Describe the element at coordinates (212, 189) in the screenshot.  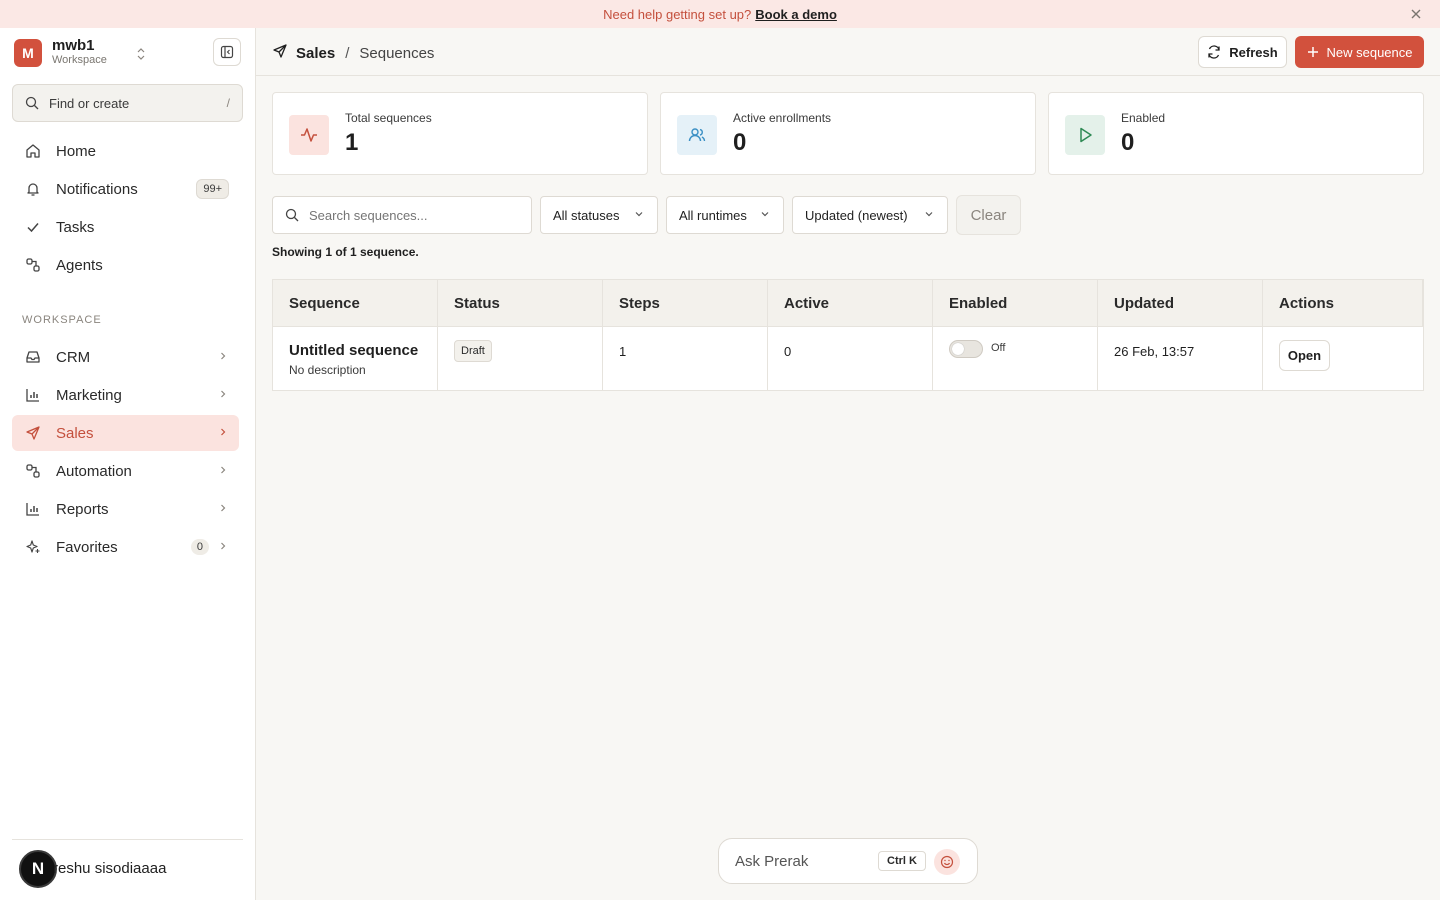
I see `notifications-badge: 99+` at that location.